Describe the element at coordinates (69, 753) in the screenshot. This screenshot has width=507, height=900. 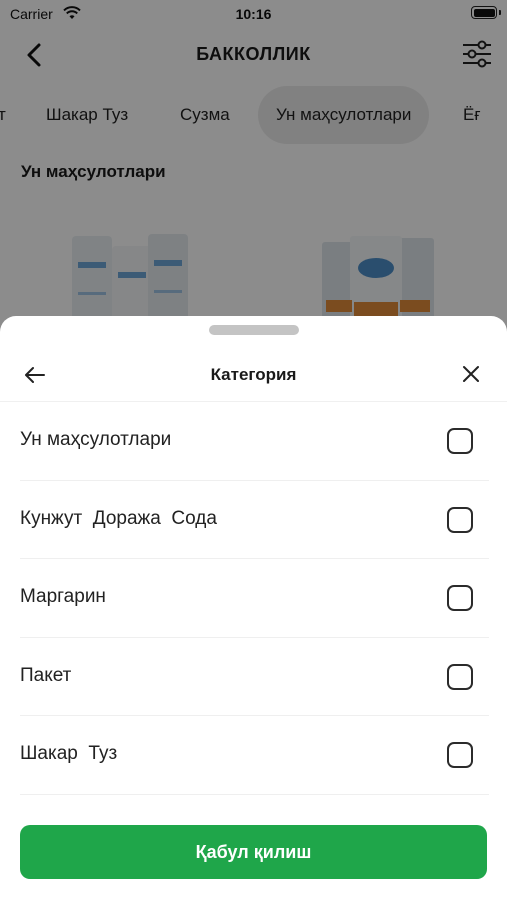
I see `option-label: Шакар Туз` at that location.